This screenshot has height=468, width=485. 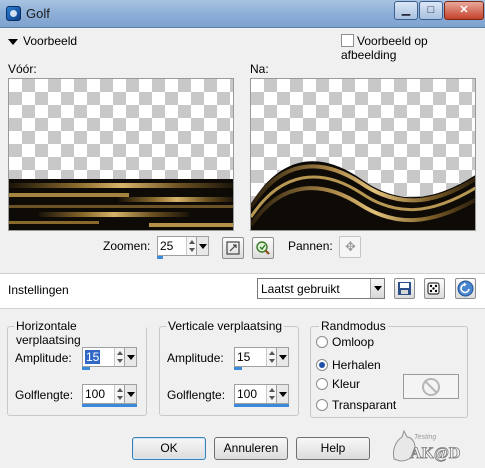 I want to click on edge-color-swatch, so click(x=431, y=386).